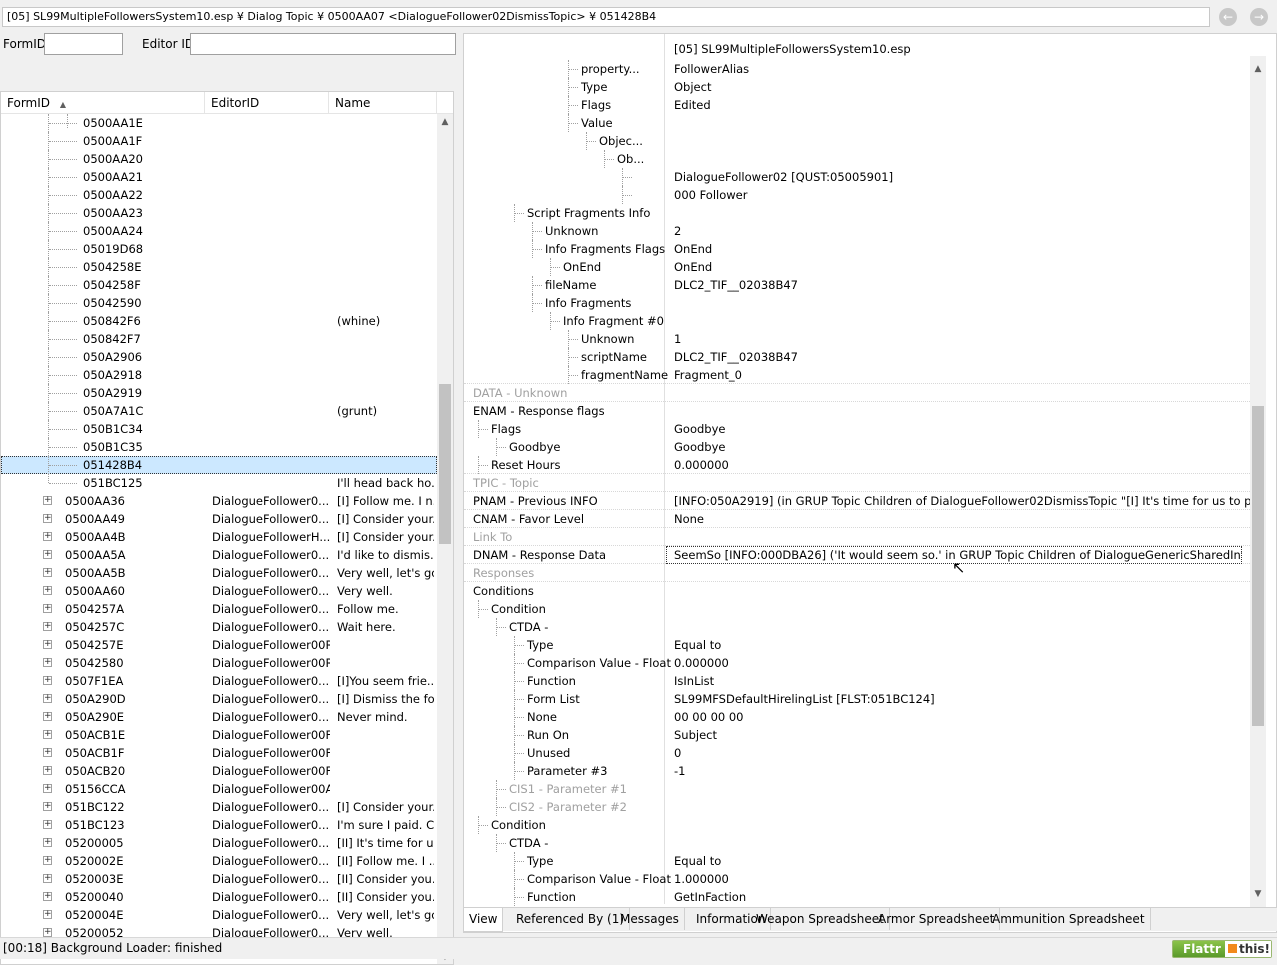 The image size is (1277, 965). Describe the element at coordinates (219, 645) in the screenshot. I see `tree-row: +0504257E DialogueFollower00ResetAnimal` at that location.